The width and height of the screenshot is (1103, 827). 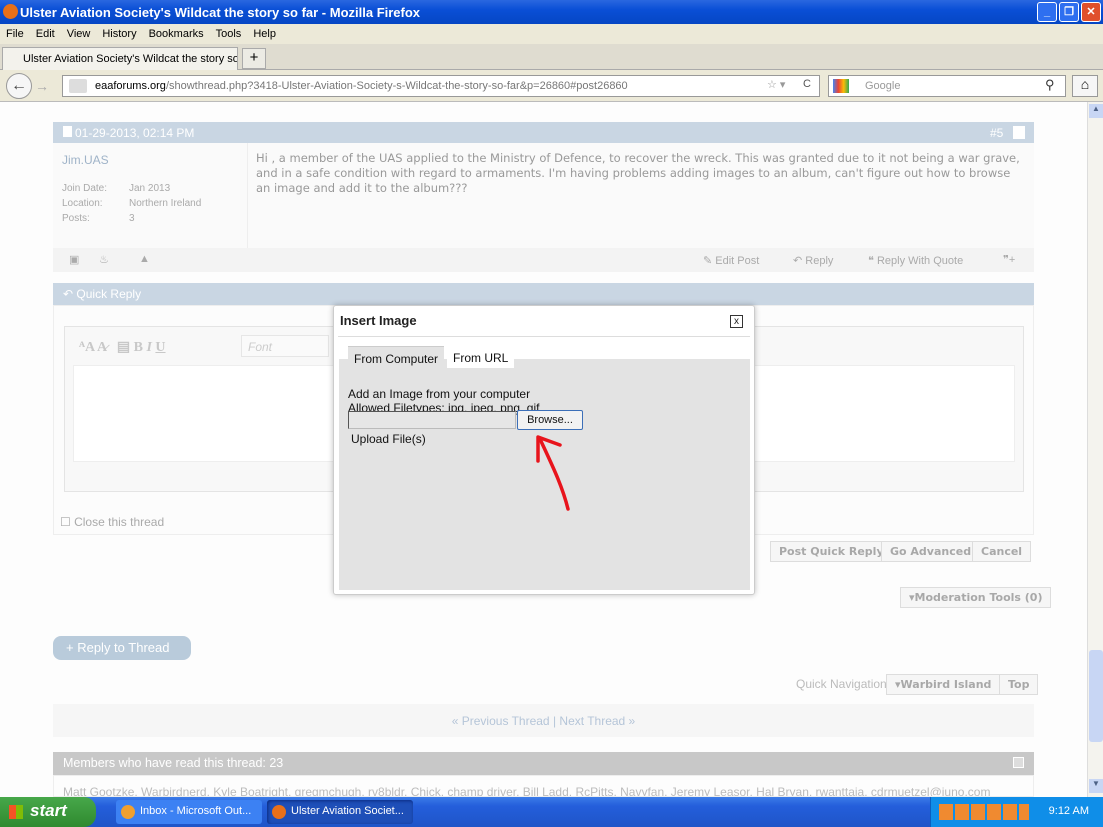 I want to click on go-advanced-button: Go Advanced, so click(x=931, y=551).